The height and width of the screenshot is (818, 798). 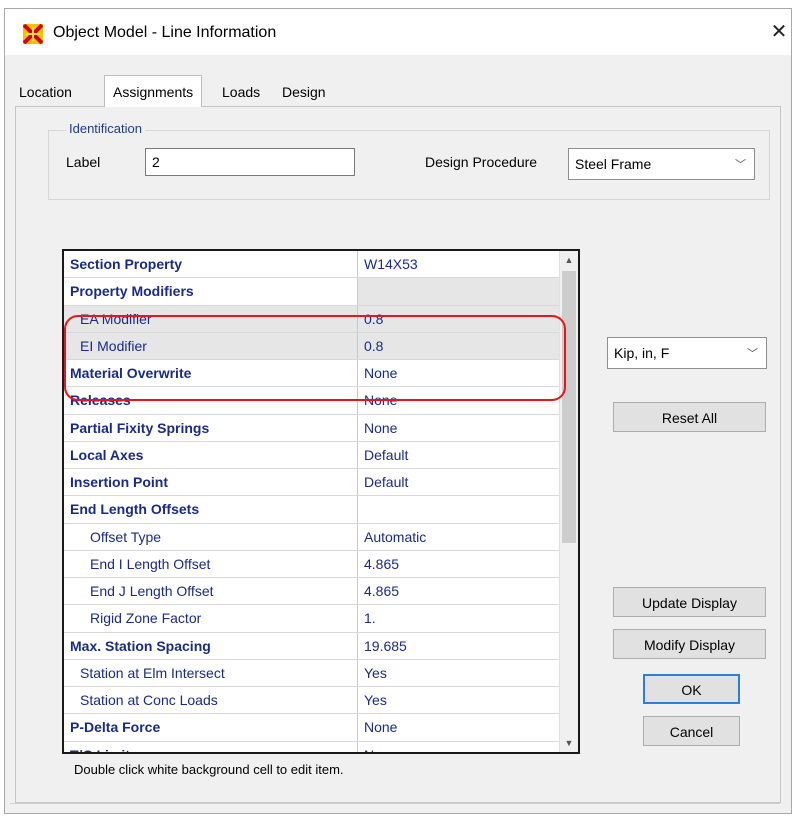 What do you see at coordinates (83, 162) in the screenshot?
I see `label-caption: Label` at bounding box center [83, 162].